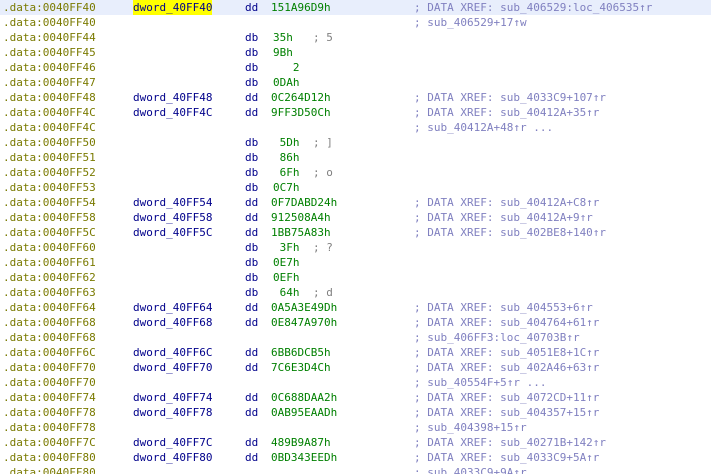 Image resolution: width=711 pixels, height=474 pixels. What do you see at coordinates (49, 307) in the screenshot?
I see `address: .data:0040FF64` at bounding box center [49, 307].